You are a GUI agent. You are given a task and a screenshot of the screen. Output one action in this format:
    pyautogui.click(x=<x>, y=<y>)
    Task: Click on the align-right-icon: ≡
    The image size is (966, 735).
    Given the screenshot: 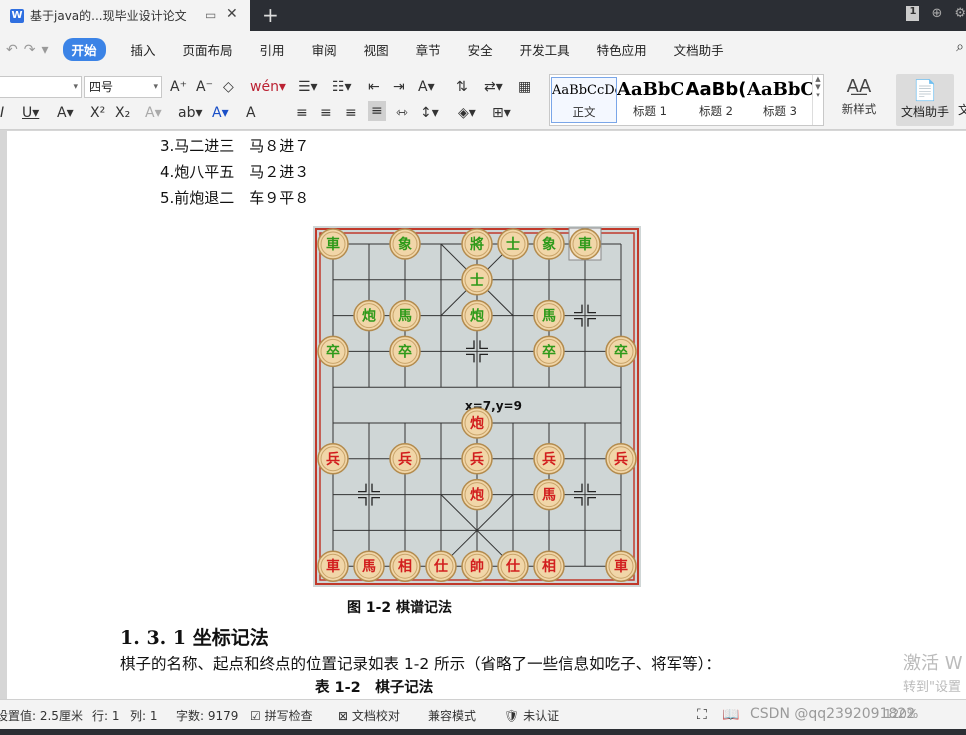 What is the action you would take?
    pyautogui.click(x=351, y=113)
    